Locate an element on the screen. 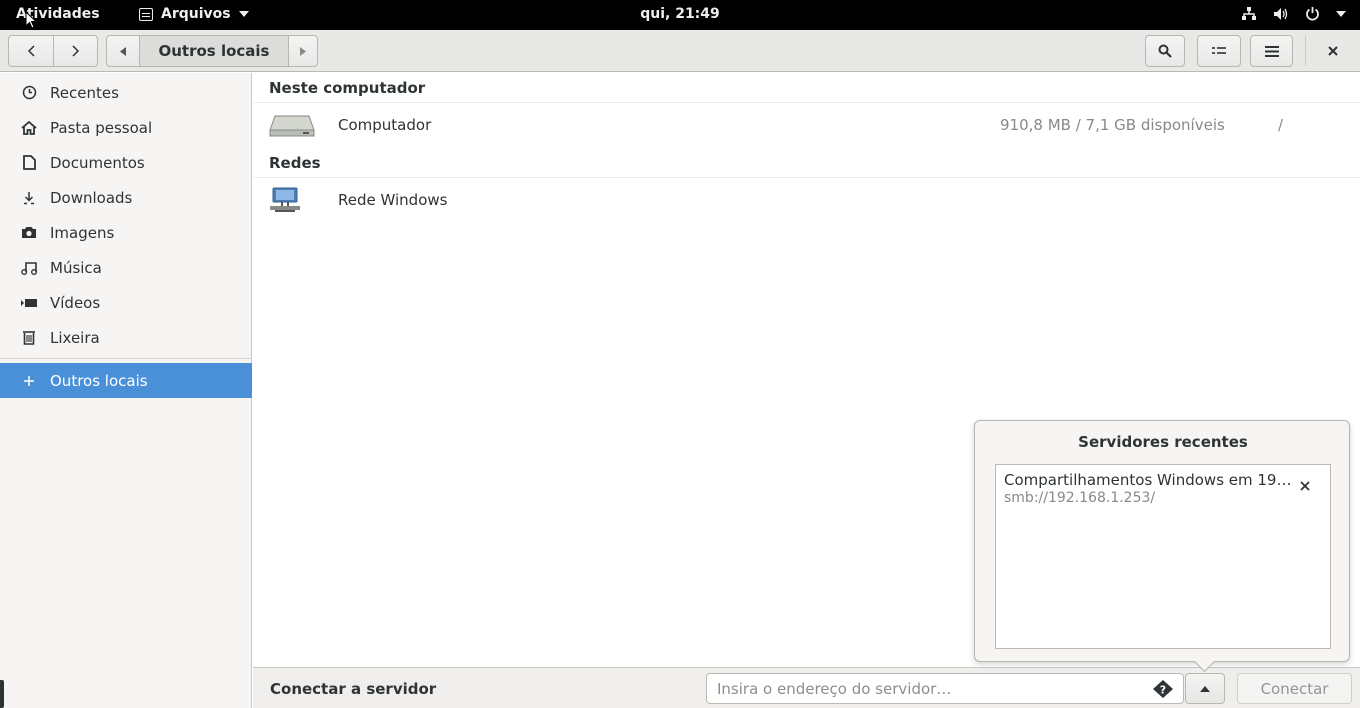  power-icon is located at coordinates (1312, 14).